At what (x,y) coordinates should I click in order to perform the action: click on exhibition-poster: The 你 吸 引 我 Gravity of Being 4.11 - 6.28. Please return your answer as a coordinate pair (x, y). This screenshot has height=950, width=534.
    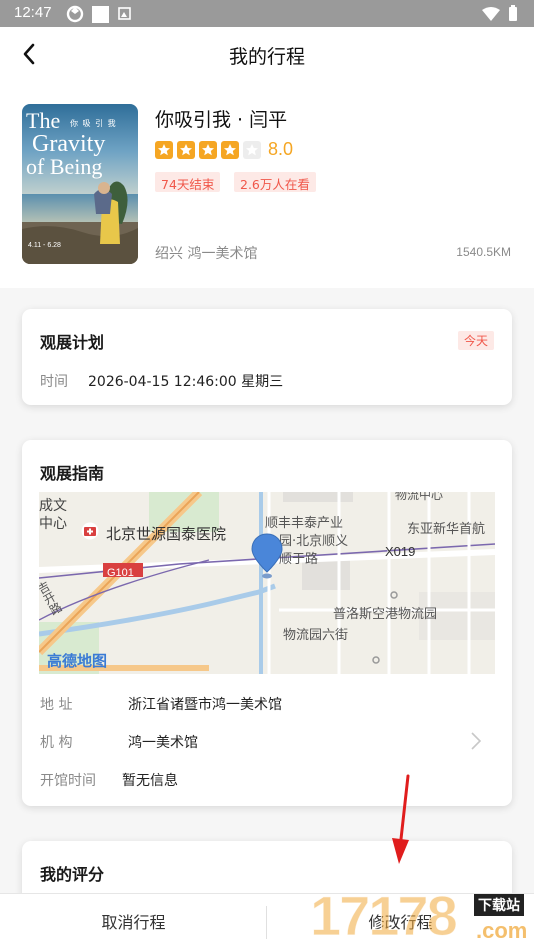
    Looking at the image, I should click on (80, 184).